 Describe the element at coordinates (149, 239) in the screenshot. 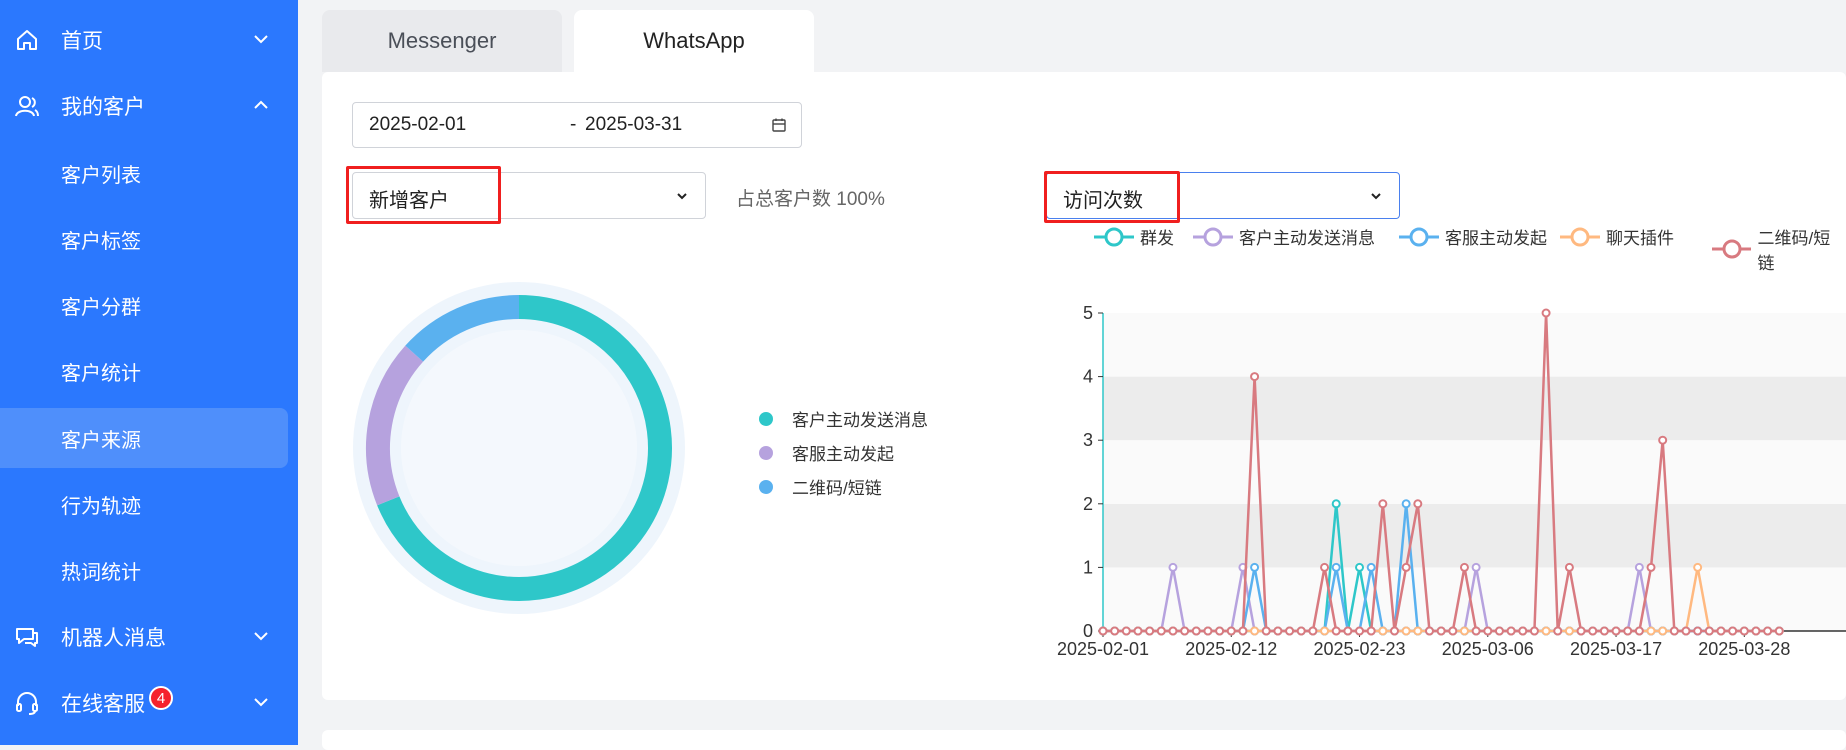

I see `sidebar-item-3: 客户标签` at that location.